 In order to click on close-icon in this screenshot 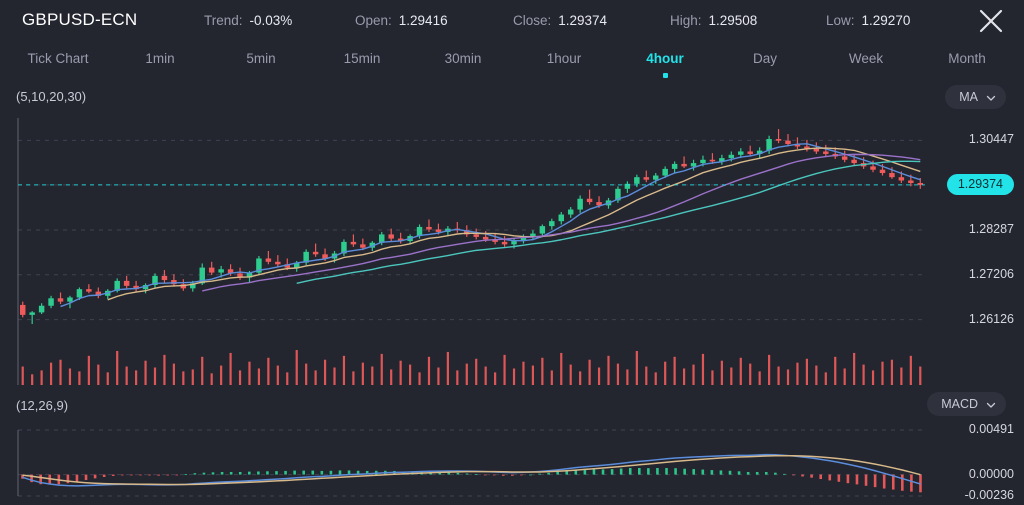, I will do `click(991, 21)`.